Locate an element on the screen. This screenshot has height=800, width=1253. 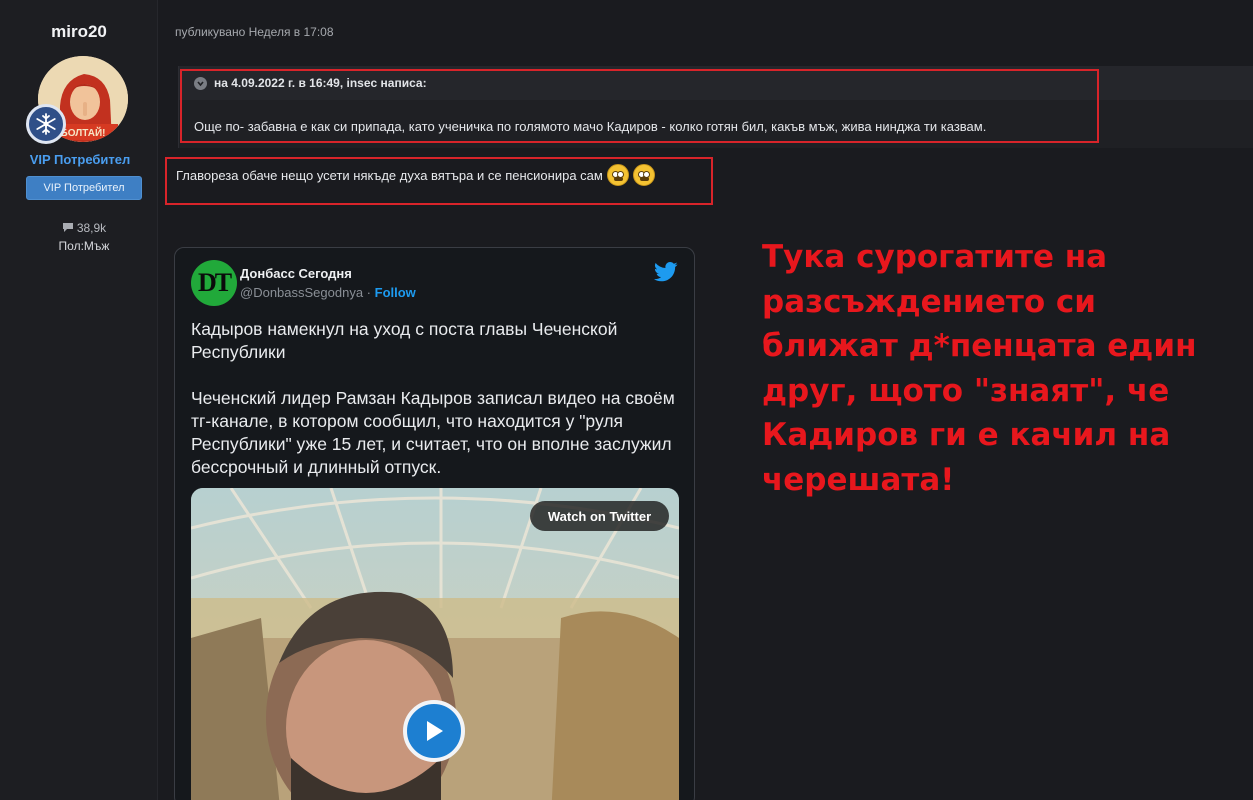
snowflake-rank-icon is located at coordinates (46, 124).